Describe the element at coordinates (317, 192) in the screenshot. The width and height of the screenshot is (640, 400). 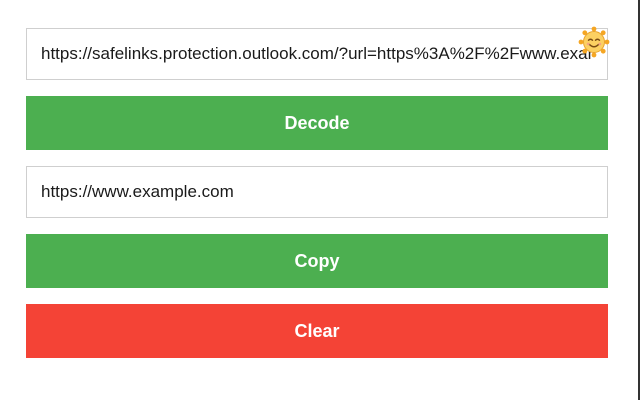
I see `decoded-url-output` at that location.